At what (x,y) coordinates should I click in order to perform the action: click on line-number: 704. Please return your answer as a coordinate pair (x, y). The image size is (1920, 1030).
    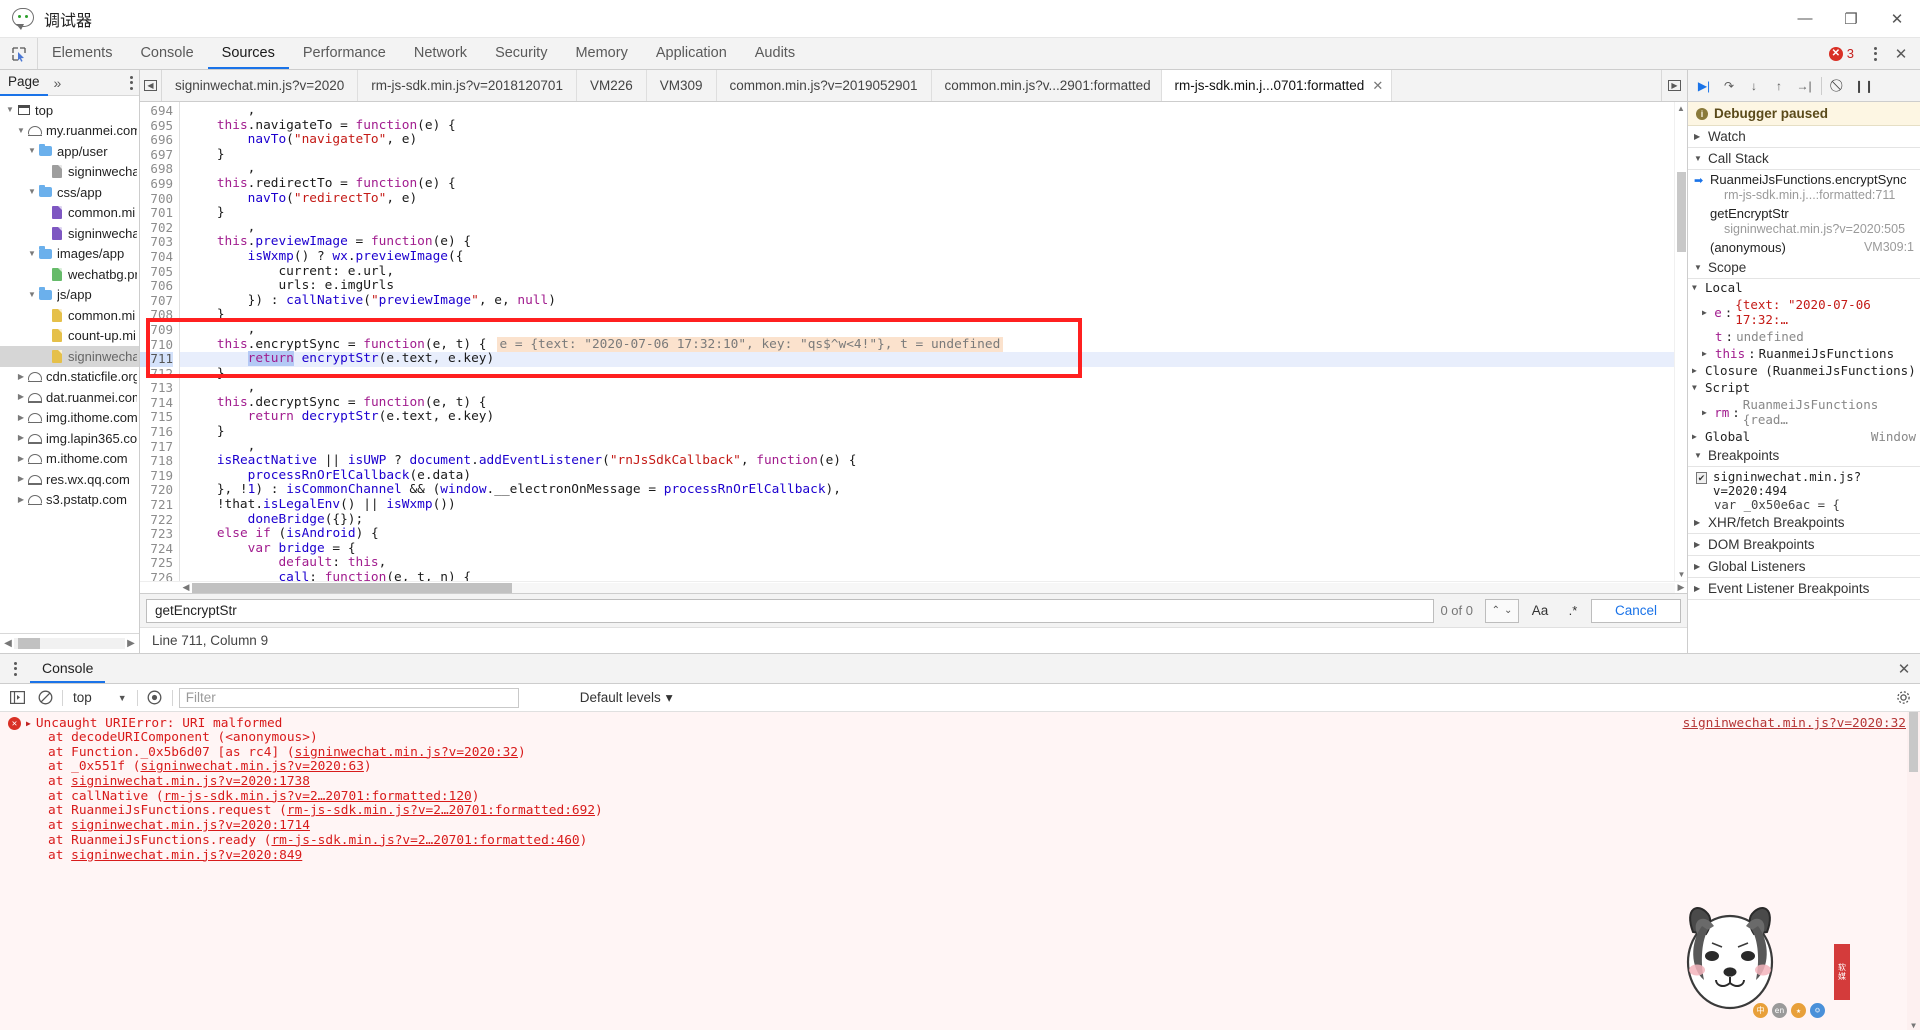
    Looking at the image, I should click on (156, 257).